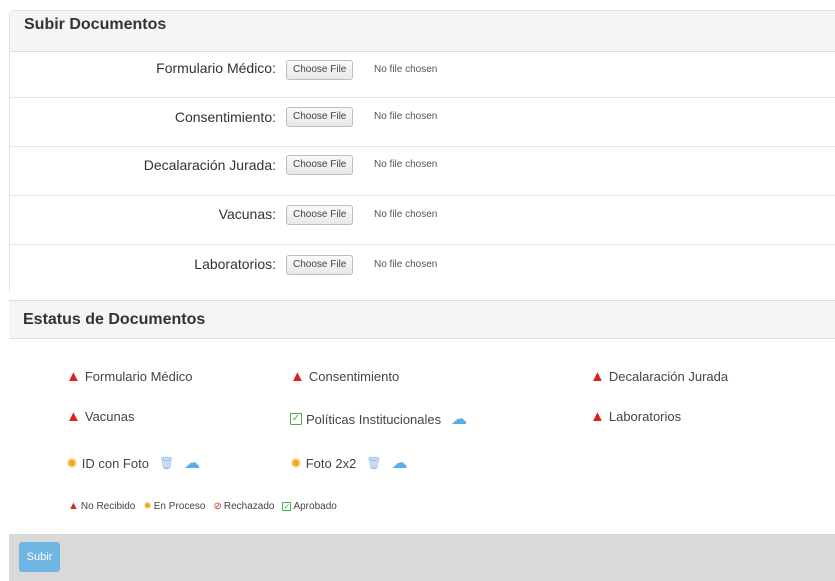 This screenshot has width=835, height=581. What do you see at coordinates (114, 319) in the screenshot?
I see `status-title: Estatus de Documentos` at bounding box center [114, 319].